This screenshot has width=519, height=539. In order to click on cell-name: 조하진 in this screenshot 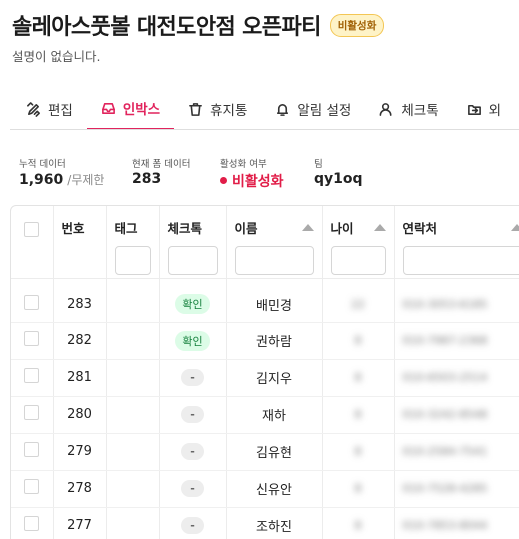, I will do `click(274, 523)`.